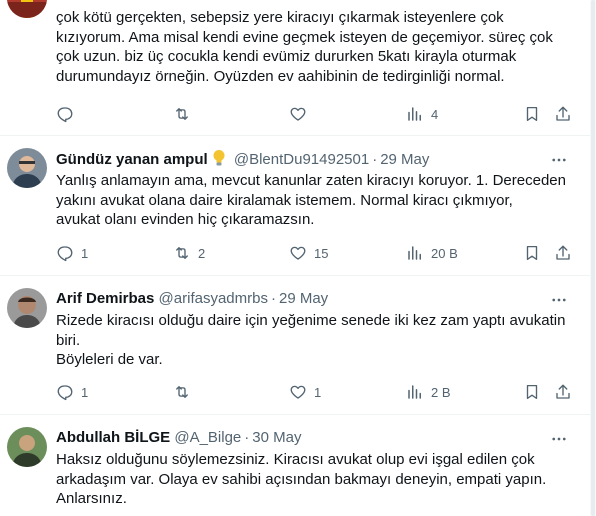 The height and width of the screenshot is (516, 596). I want to click on tweet-header: Abdullah BİLGE @A_Bilge · 30 May, so click(178, 438).